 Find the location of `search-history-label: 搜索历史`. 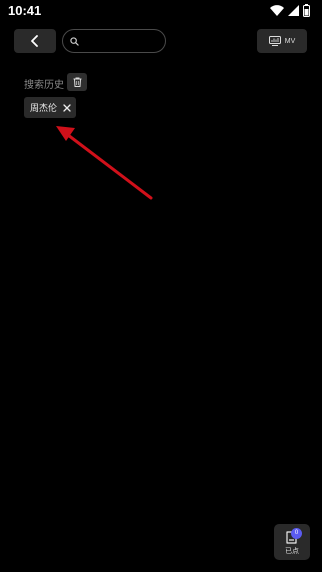

search-history-label: 搜索历史 is located at coordinates (44, 85).